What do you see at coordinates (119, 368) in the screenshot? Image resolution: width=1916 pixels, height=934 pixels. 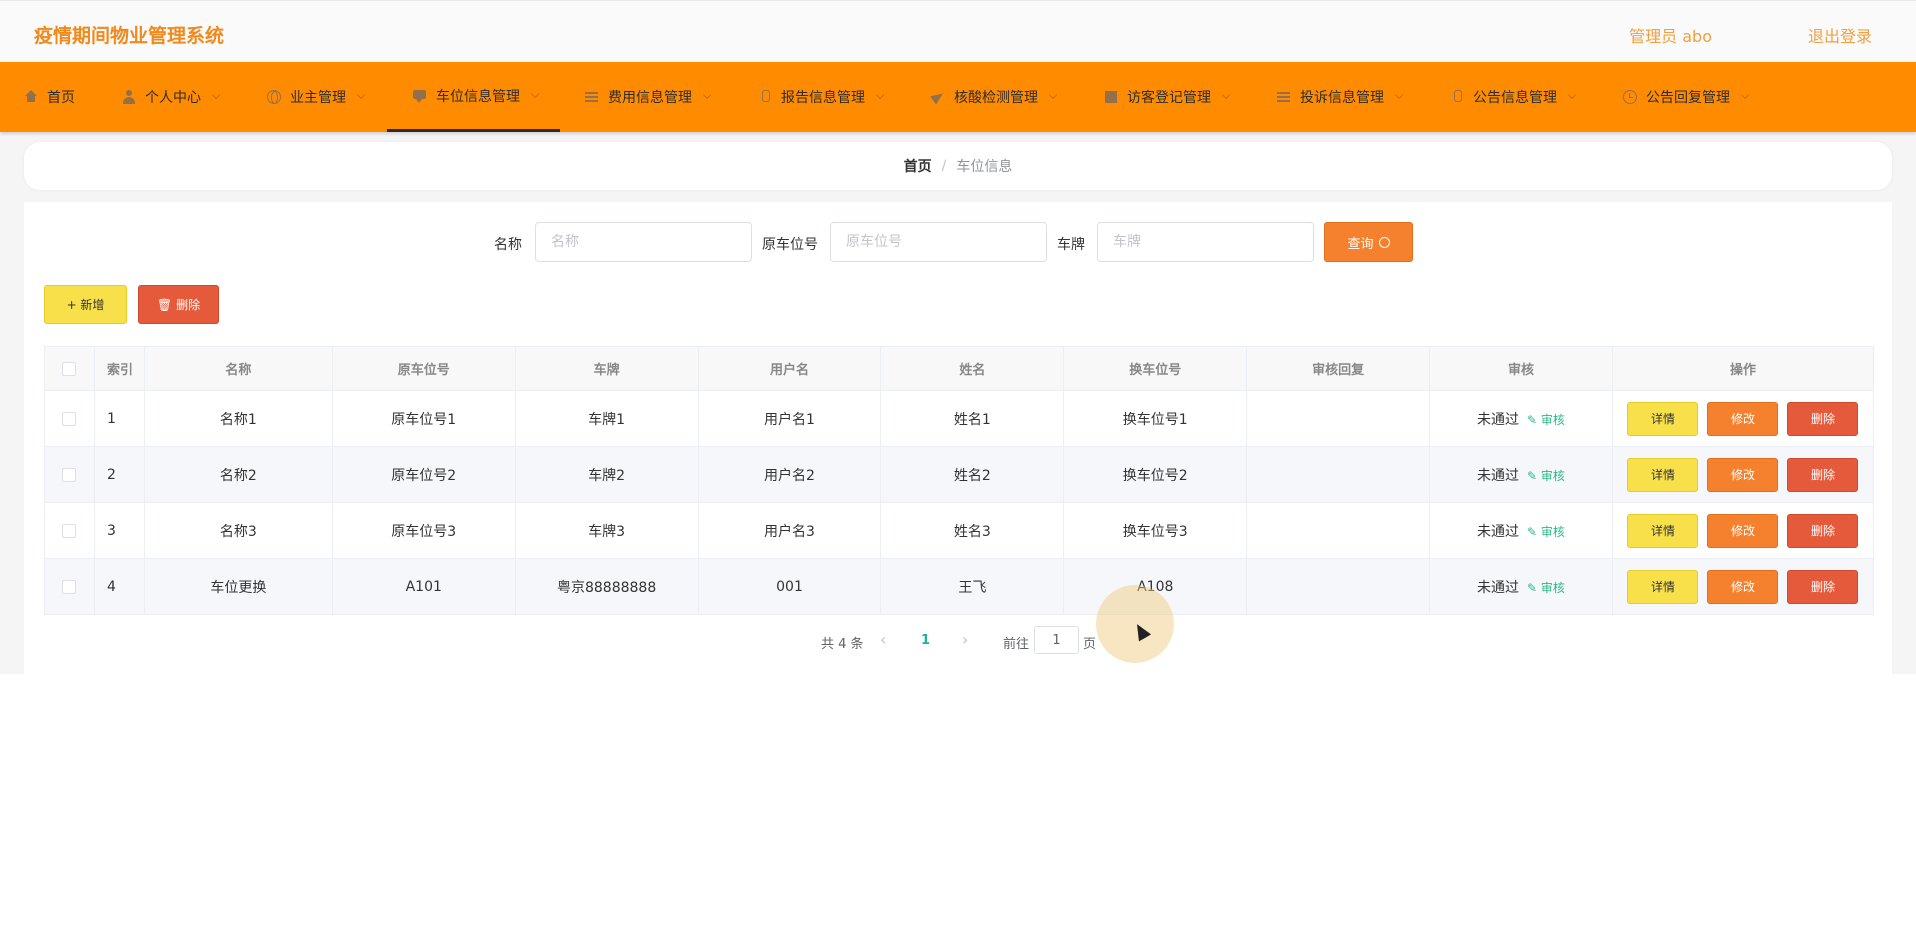 I see `col-header: 索引` at bounding box center [119, 368].